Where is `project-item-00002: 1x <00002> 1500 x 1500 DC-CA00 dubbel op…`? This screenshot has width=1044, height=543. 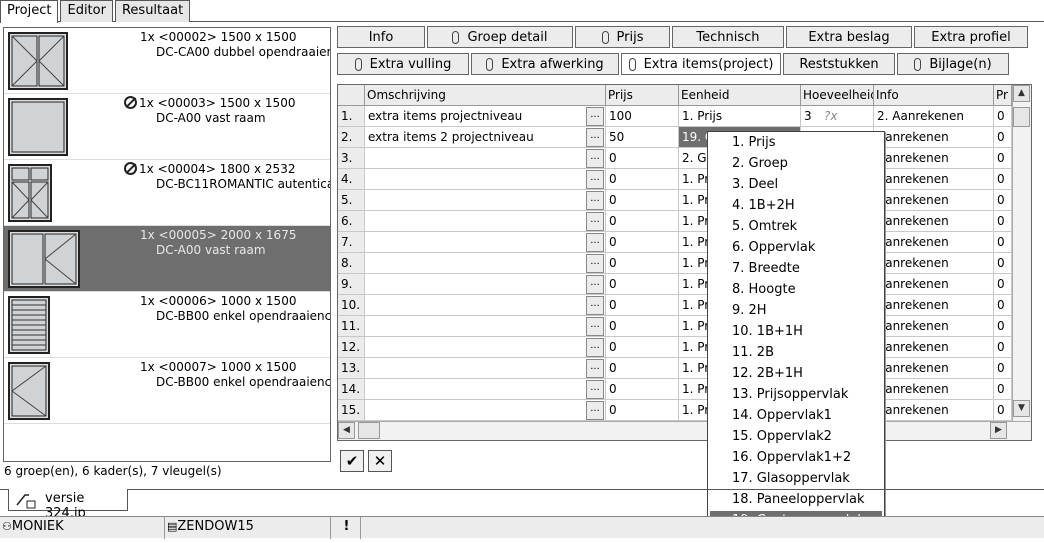 project-item-00002: 1x <00002> 1500 x 1500 DC-CA00 dubbel op… is located at coordinates (167, 61).